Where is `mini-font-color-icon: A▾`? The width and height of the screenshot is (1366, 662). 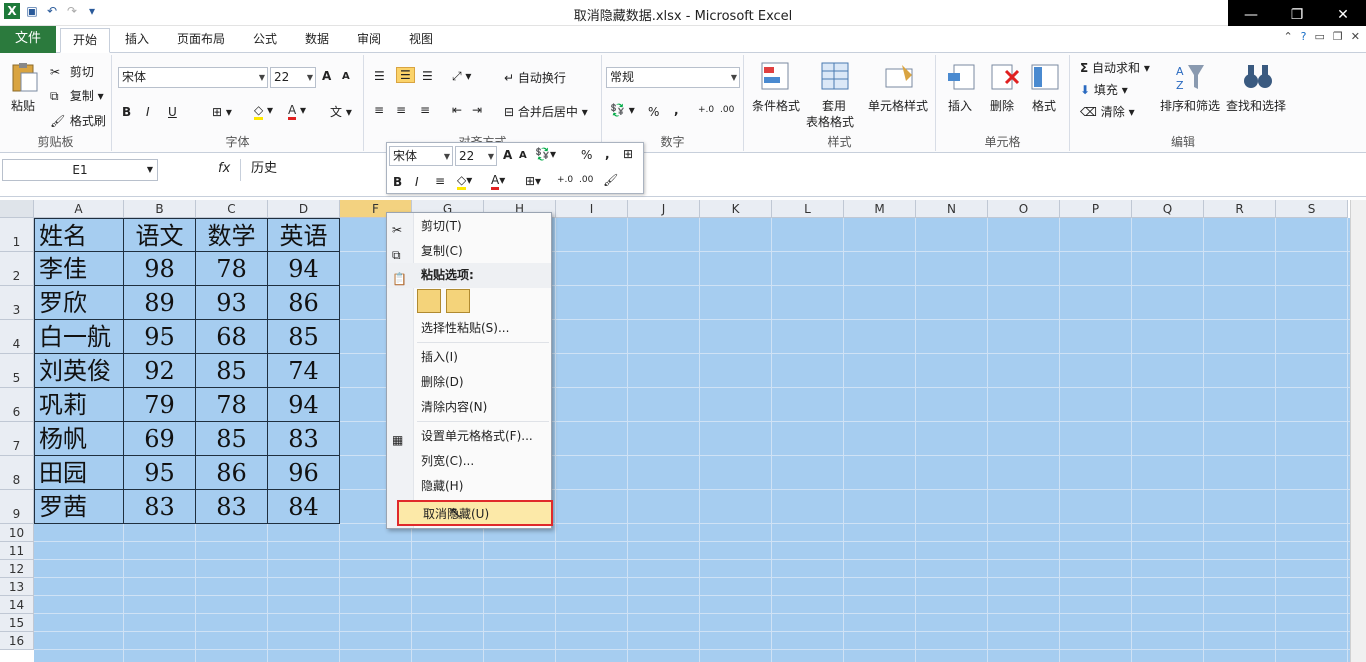 mini-font-color-icon: A▾ is located at coordinates (498, 181).